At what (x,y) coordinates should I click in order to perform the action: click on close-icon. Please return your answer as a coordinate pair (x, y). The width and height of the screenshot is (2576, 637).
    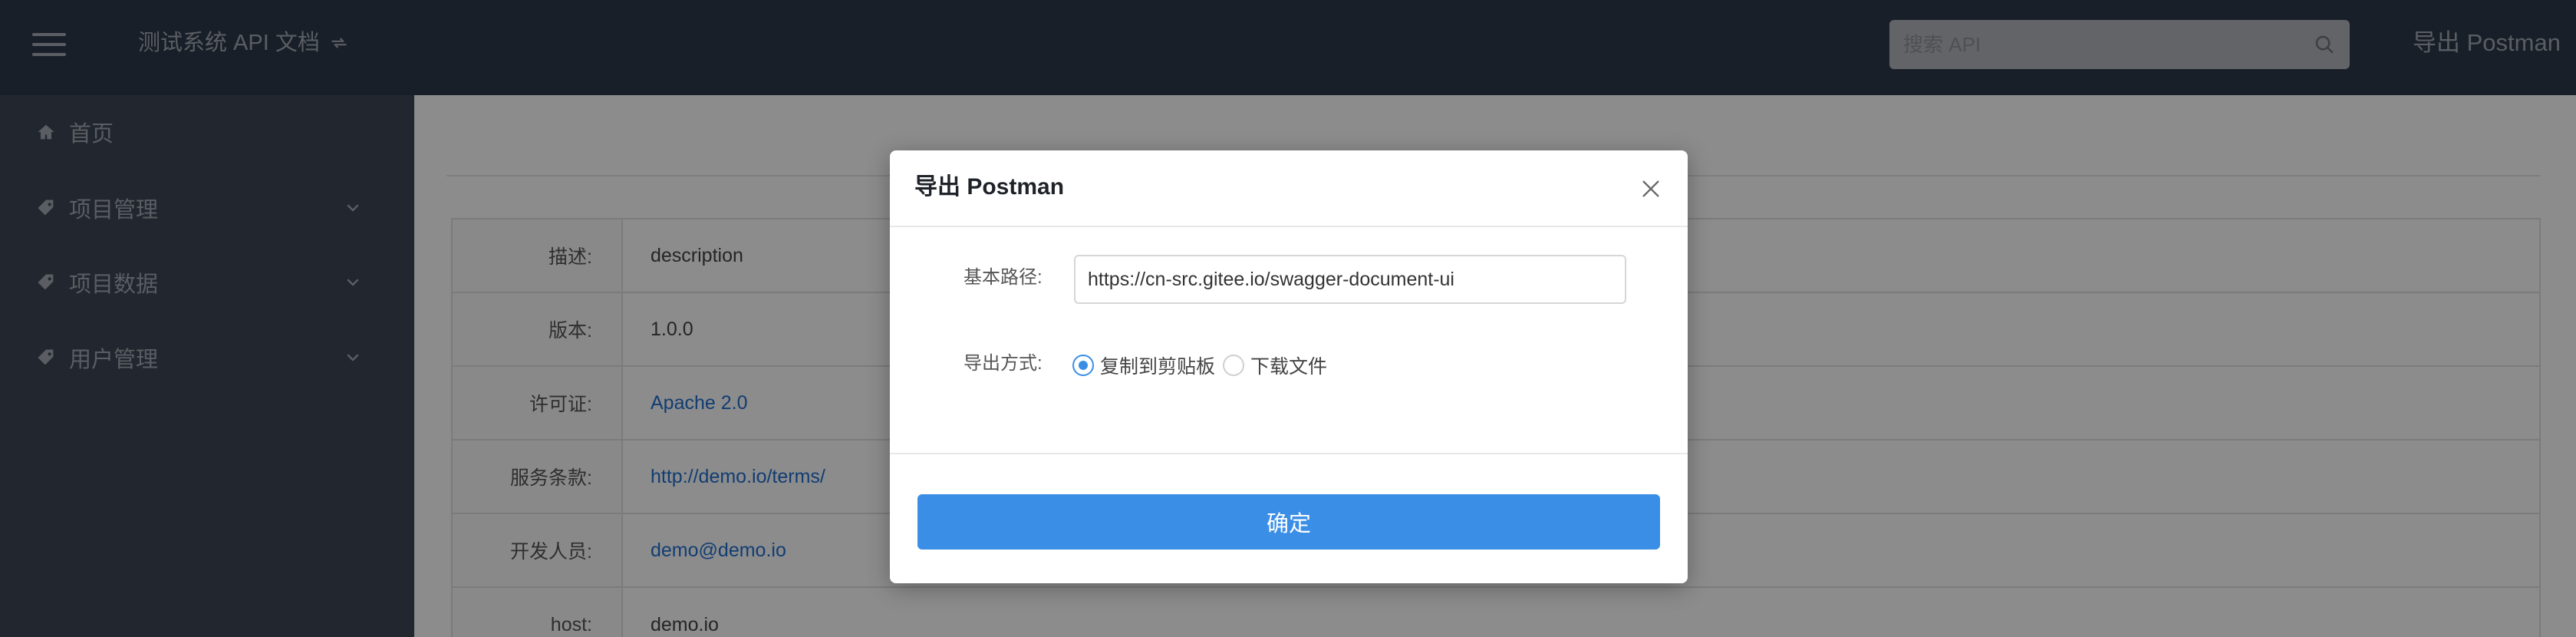
    Looking at the image, I should click on (1651, 189).